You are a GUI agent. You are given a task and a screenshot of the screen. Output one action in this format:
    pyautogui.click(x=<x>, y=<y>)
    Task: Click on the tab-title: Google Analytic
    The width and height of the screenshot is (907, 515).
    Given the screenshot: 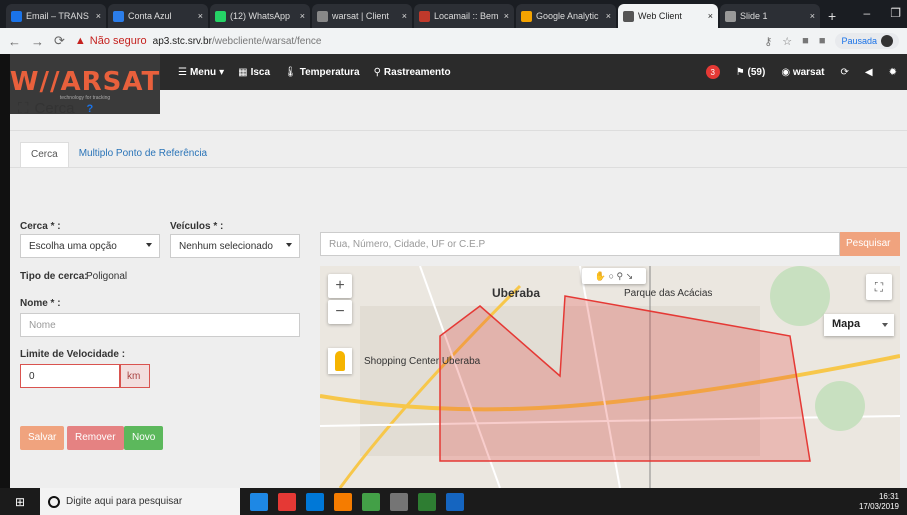 What is the action you would take?
    pyautogui.click(x=567, y=16)
    